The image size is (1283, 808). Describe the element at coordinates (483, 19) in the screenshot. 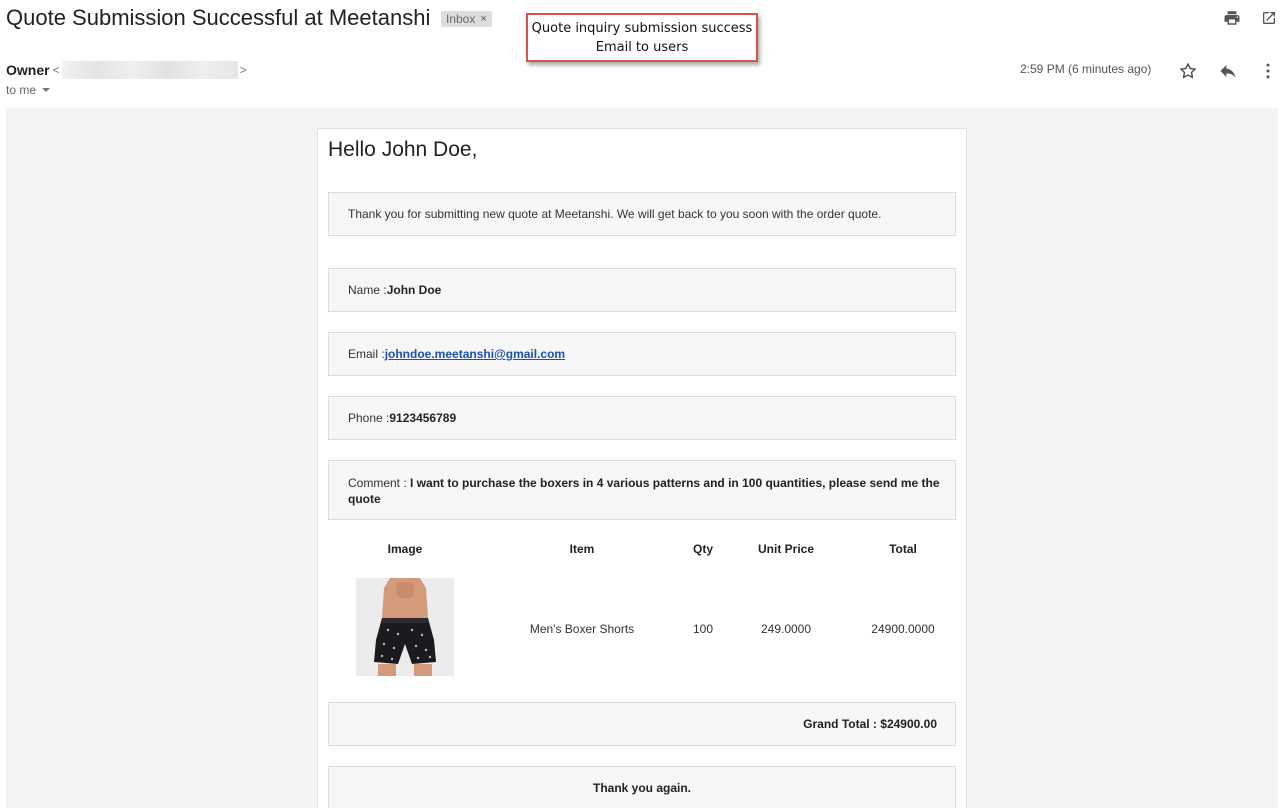

I see `remove-label-icon: ×` at that location.